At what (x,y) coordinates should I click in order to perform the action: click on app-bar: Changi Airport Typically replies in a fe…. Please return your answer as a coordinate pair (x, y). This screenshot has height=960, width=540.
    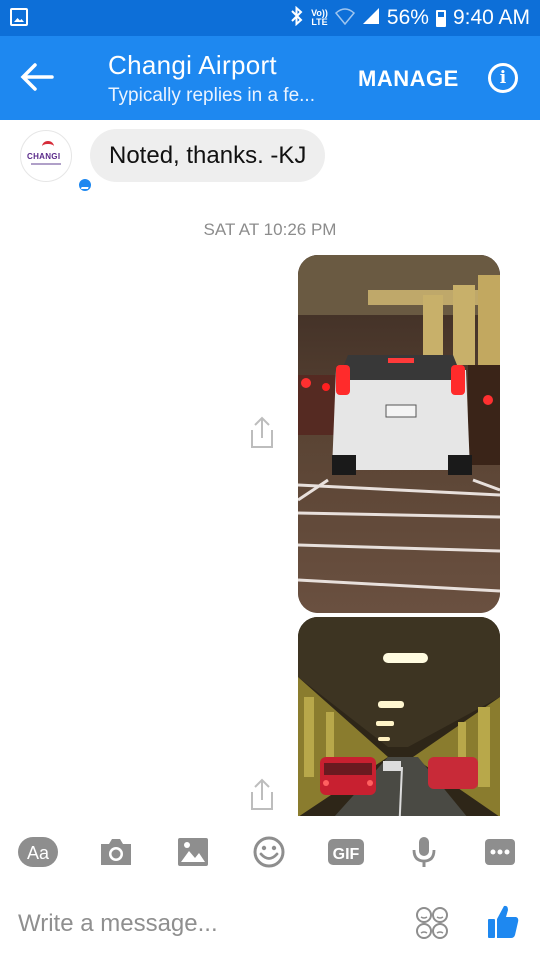
    Looking at the image, I should click on (270, 78).